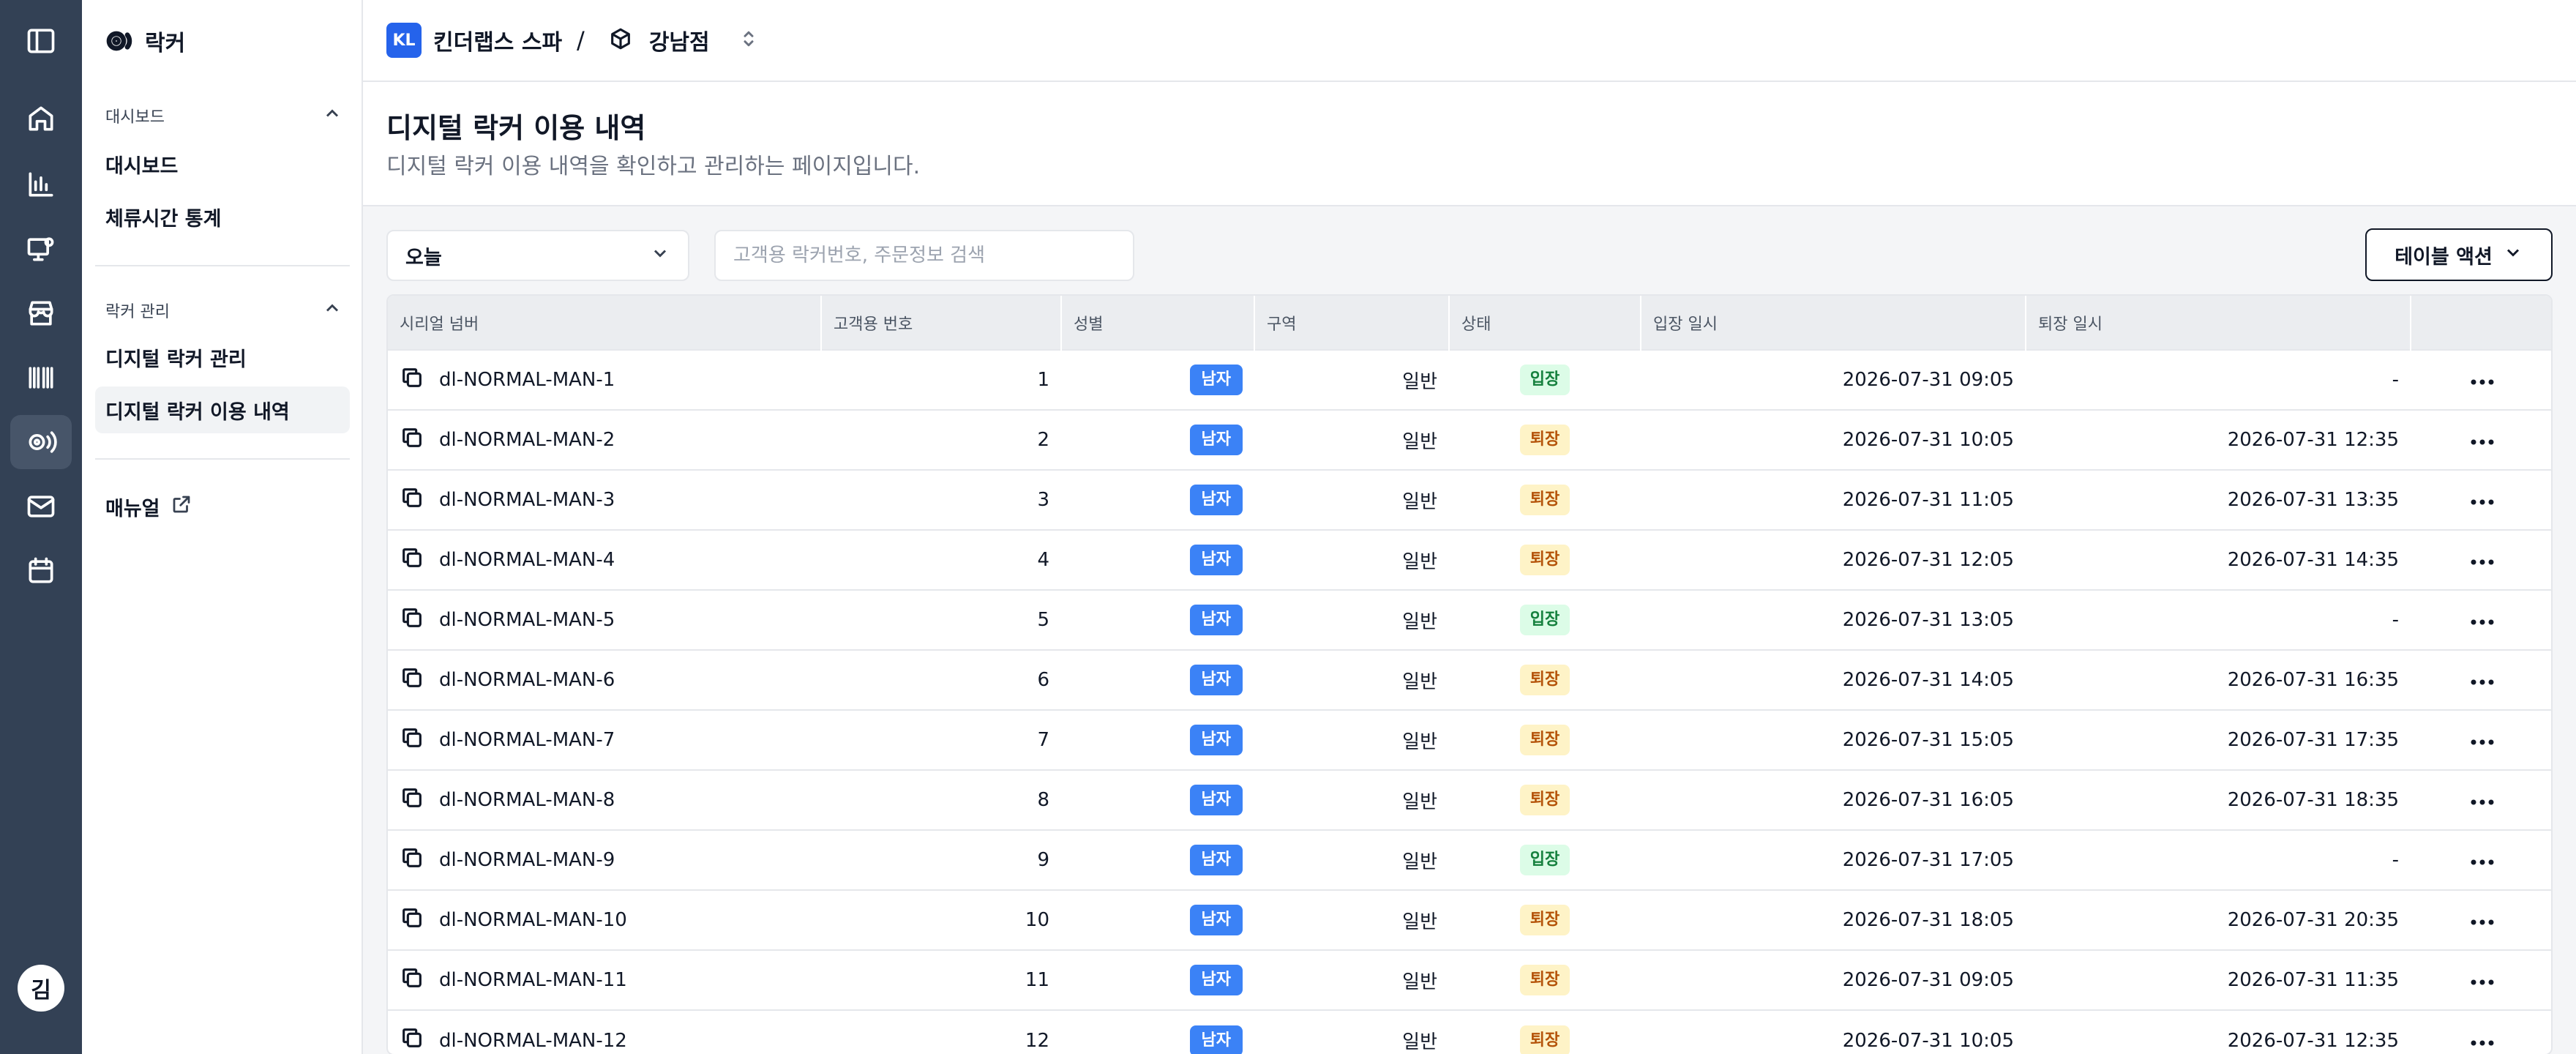  I want to click on column-header: 성별, so click(1158, 323).